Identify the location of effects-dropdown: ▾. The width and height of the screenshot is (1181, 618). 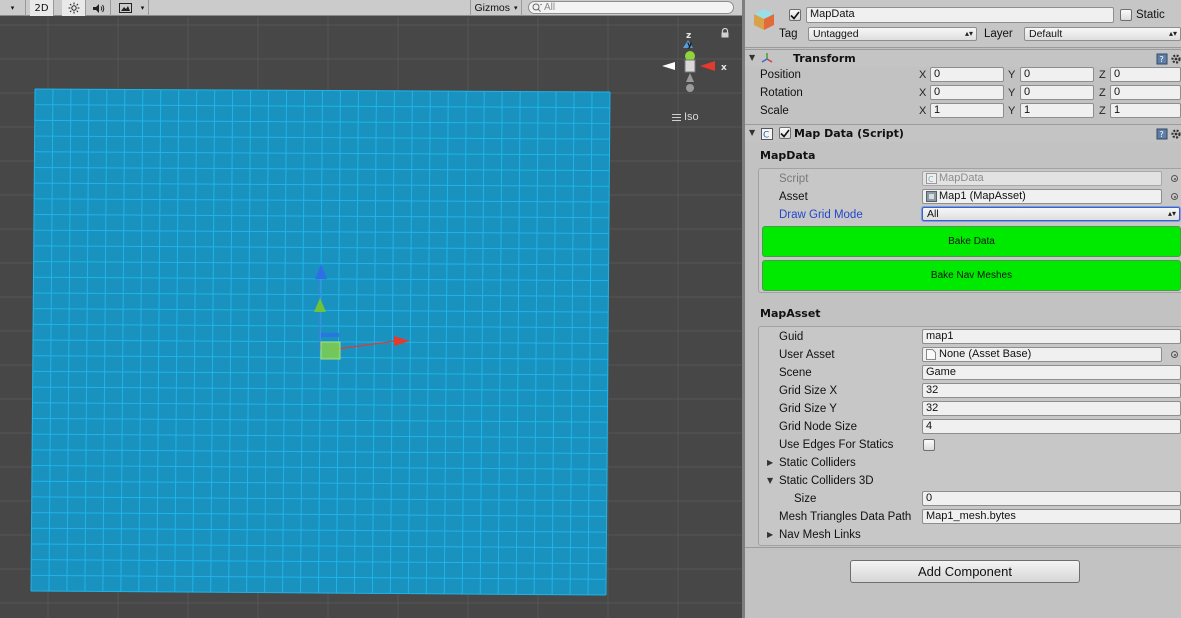
(143, 8).